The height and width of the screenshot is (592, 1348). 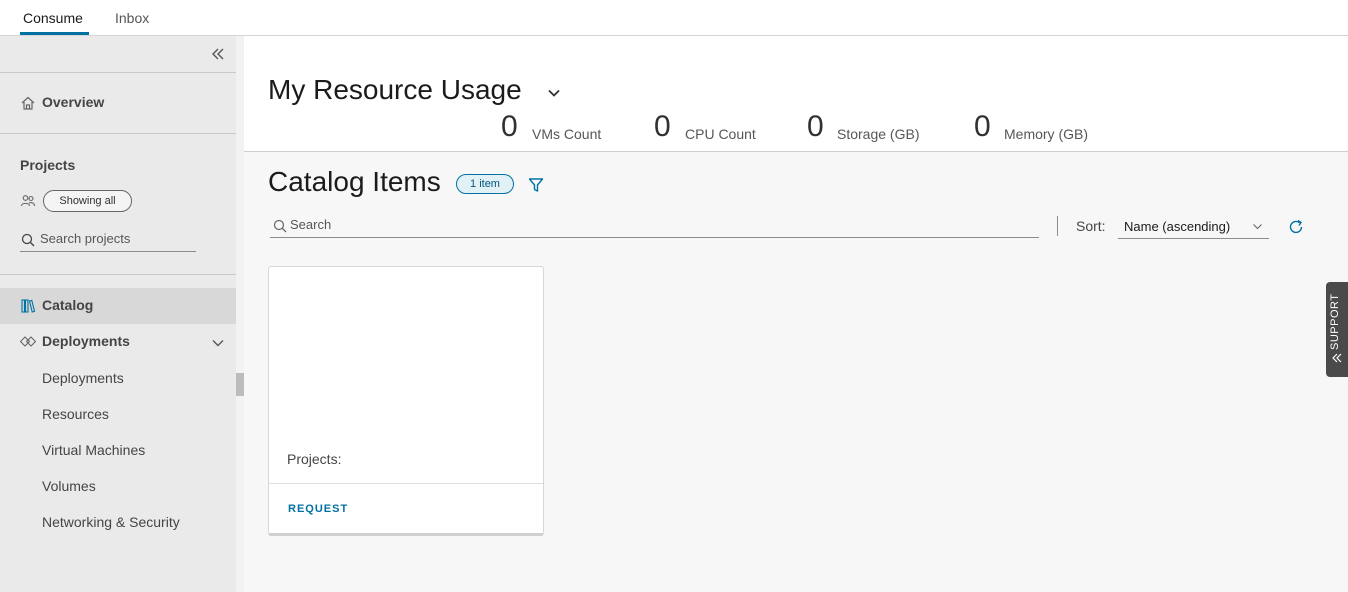 I want to click on search-projects-placeholder: Search projects, so click(x=85, y=238).